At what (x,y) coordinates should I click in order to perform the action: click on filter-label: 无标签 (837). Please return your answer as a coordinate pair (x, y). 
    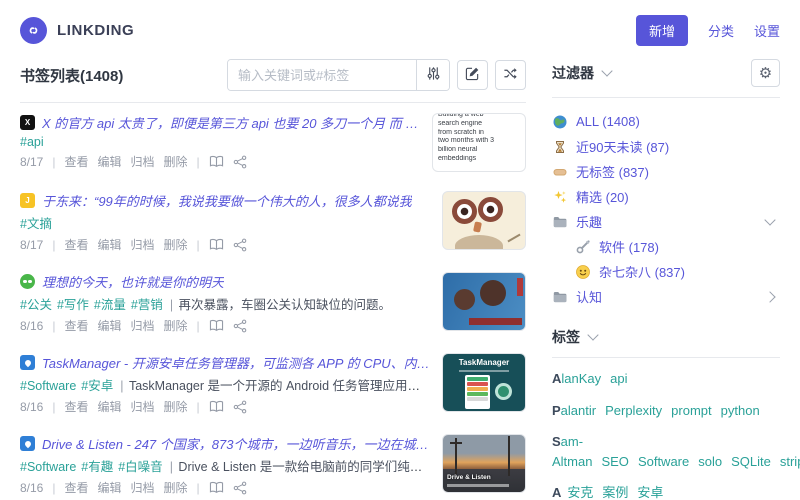
    Looking at the image, I should click on (612, 172).